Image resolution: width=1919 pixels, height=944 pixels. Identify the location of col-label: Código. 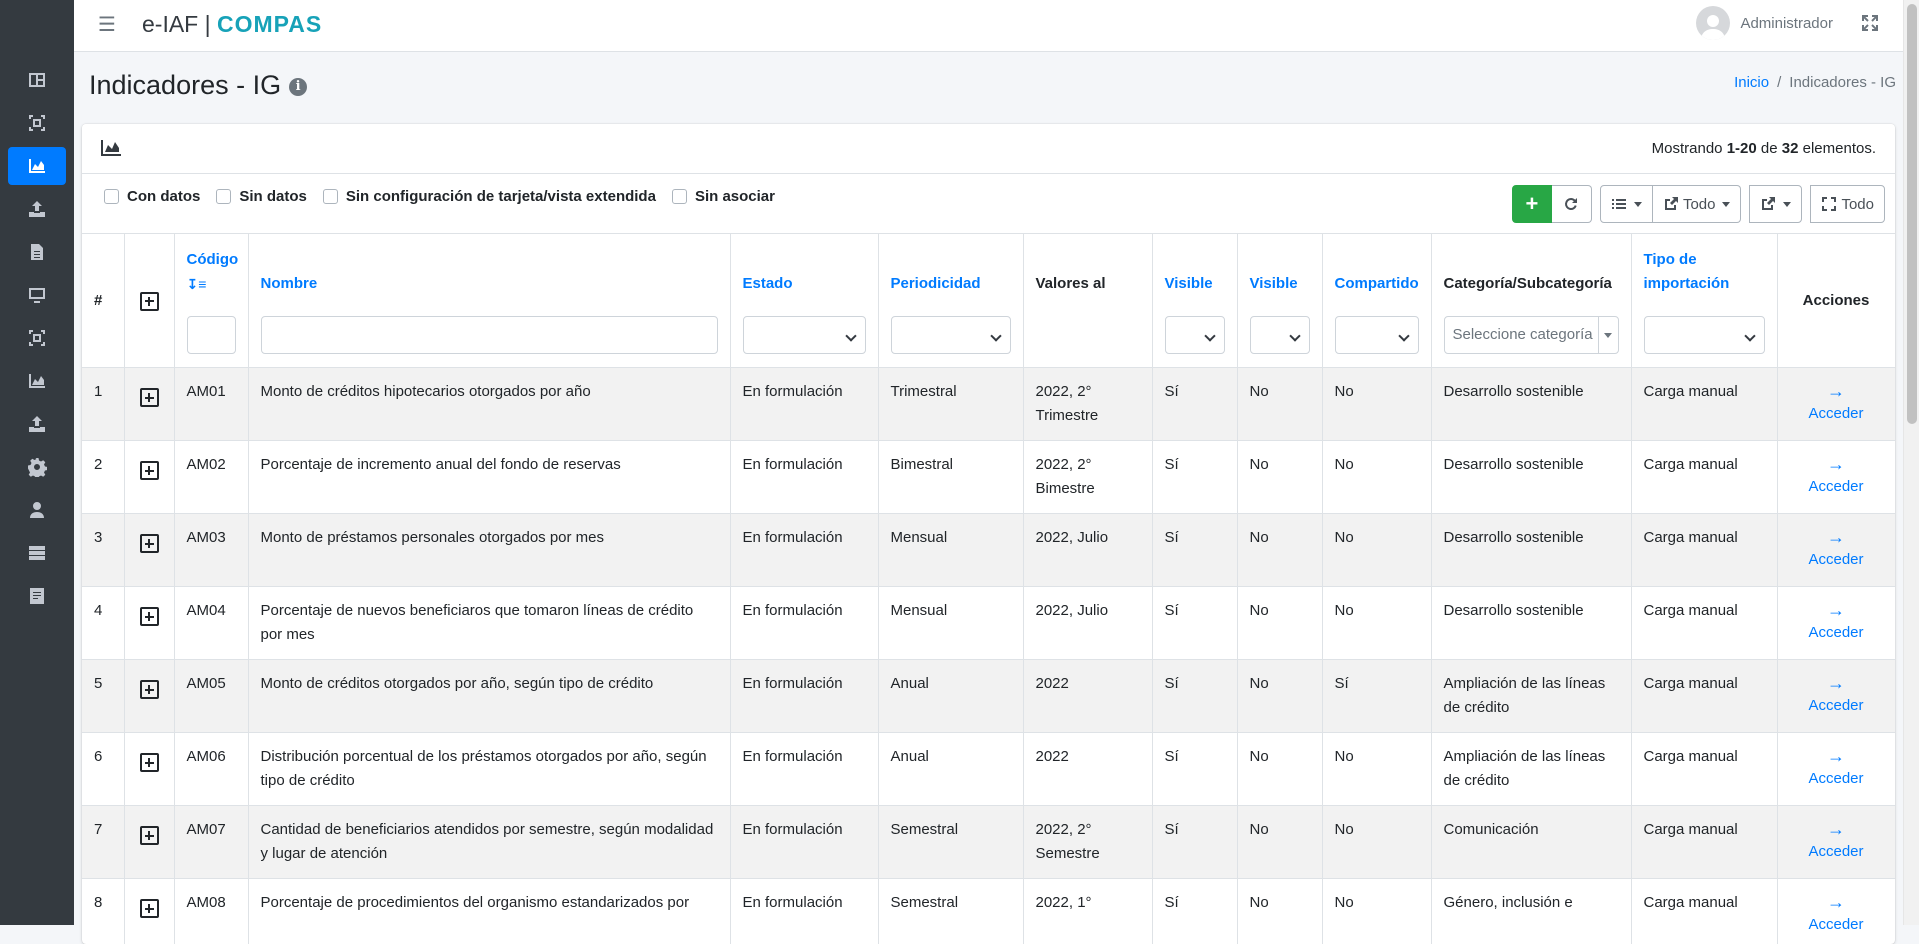
(213, 259).